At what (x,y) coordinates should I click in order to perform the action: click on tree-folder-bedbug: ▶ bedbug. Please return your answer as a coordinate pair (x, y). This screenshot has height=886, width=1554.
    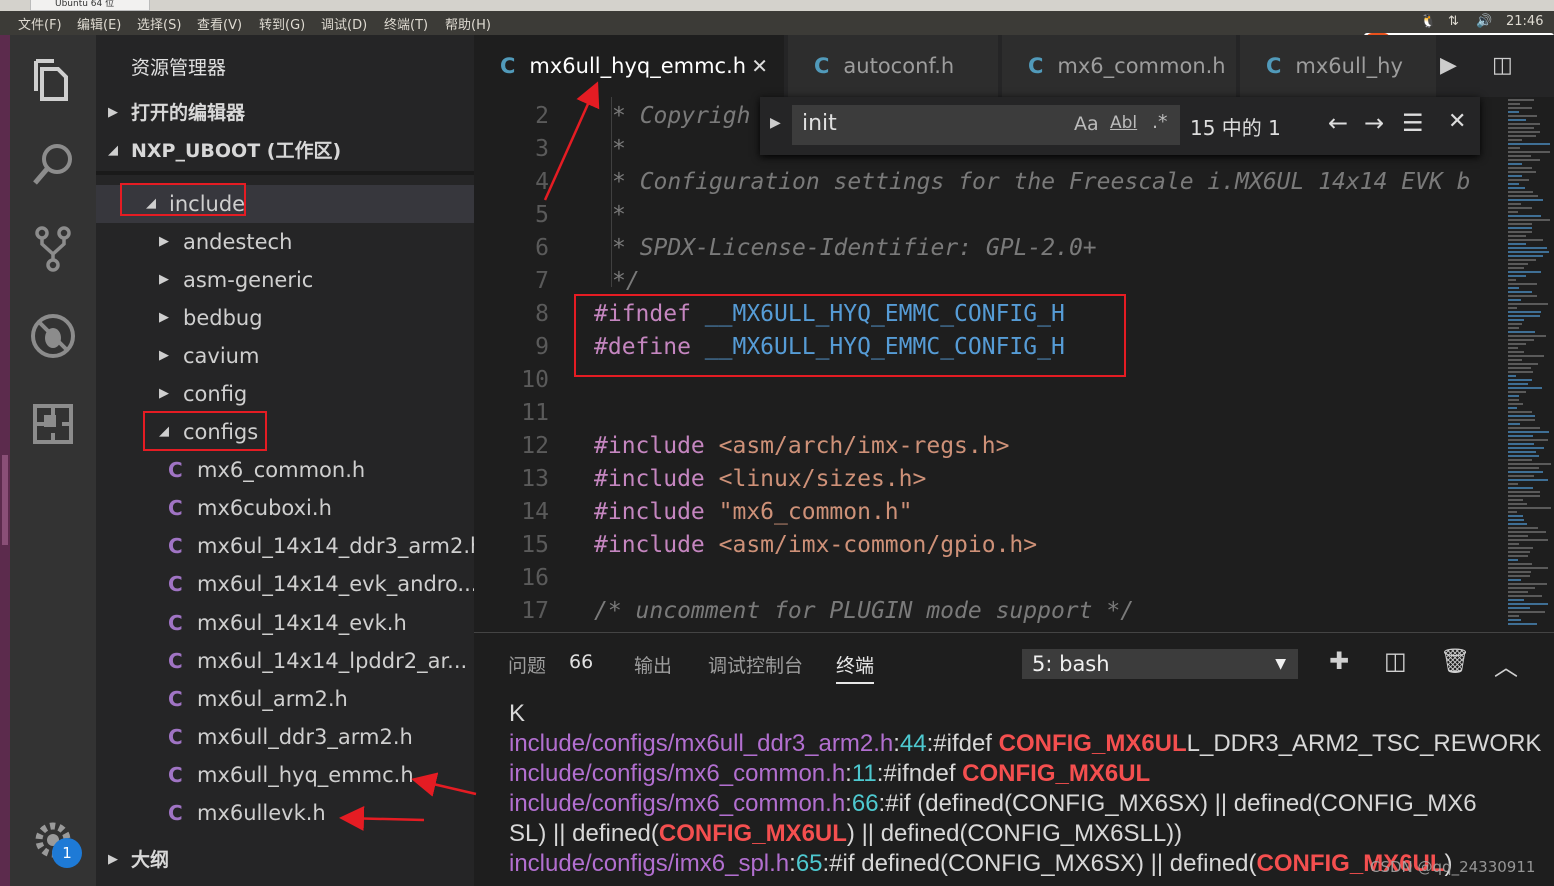
    Looking at the image, I should click on (285, 318).